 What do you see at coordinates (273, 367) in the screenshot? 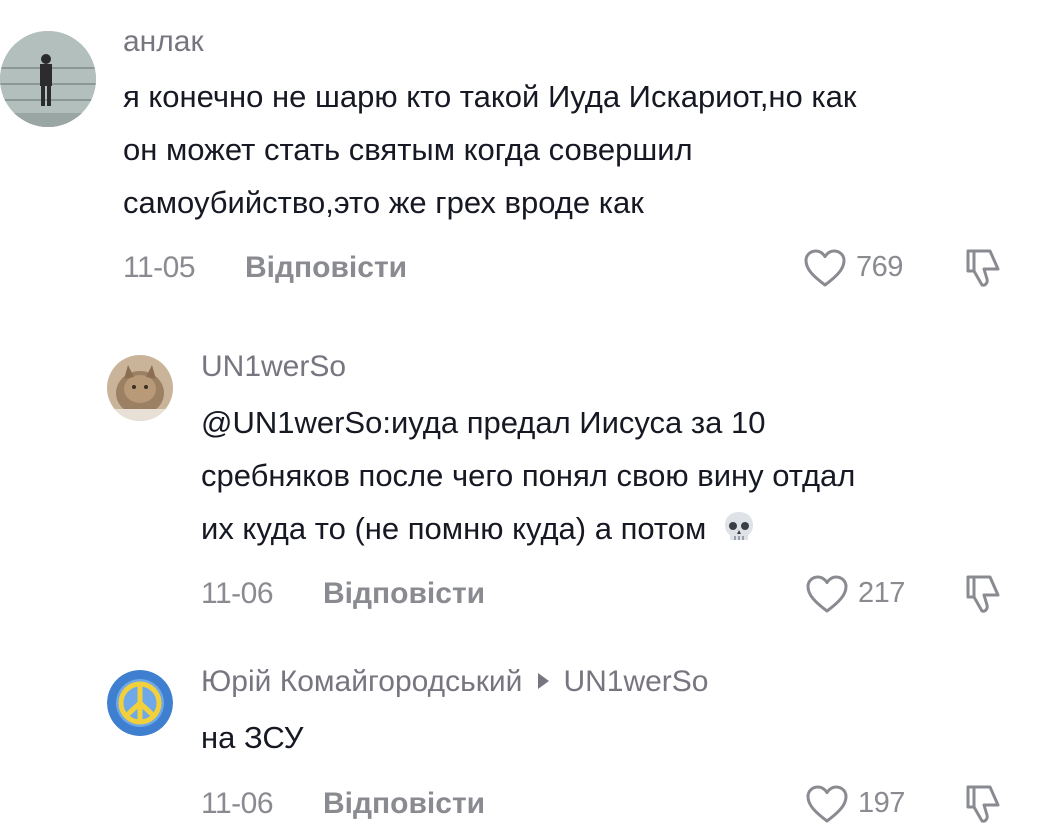
I see `comment-username: UN1werSo` at bounding box center [273, 367].